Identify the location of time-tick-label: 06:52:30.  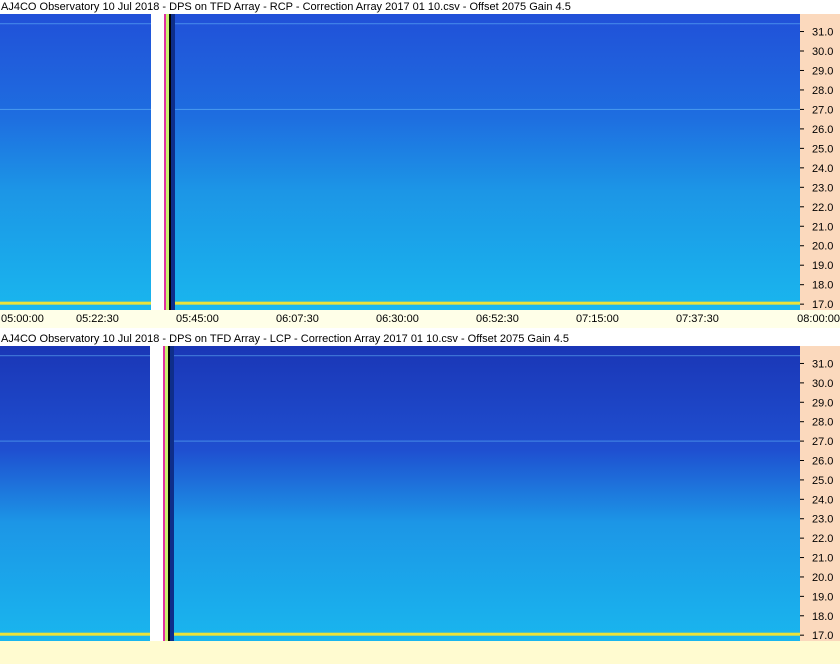
(497, 319).